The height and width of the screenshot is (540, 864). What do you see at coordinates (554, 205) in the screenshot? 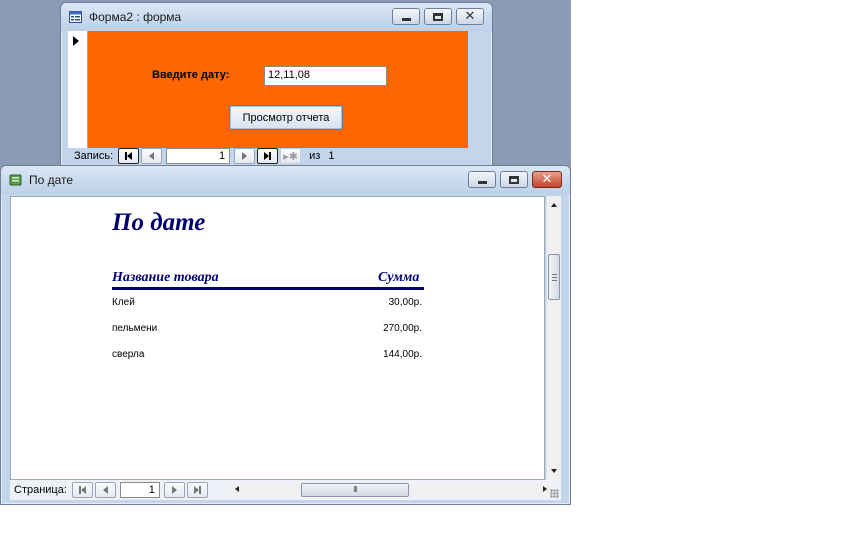
I see `scroll-up-icon` at bounding box center [554, 205].